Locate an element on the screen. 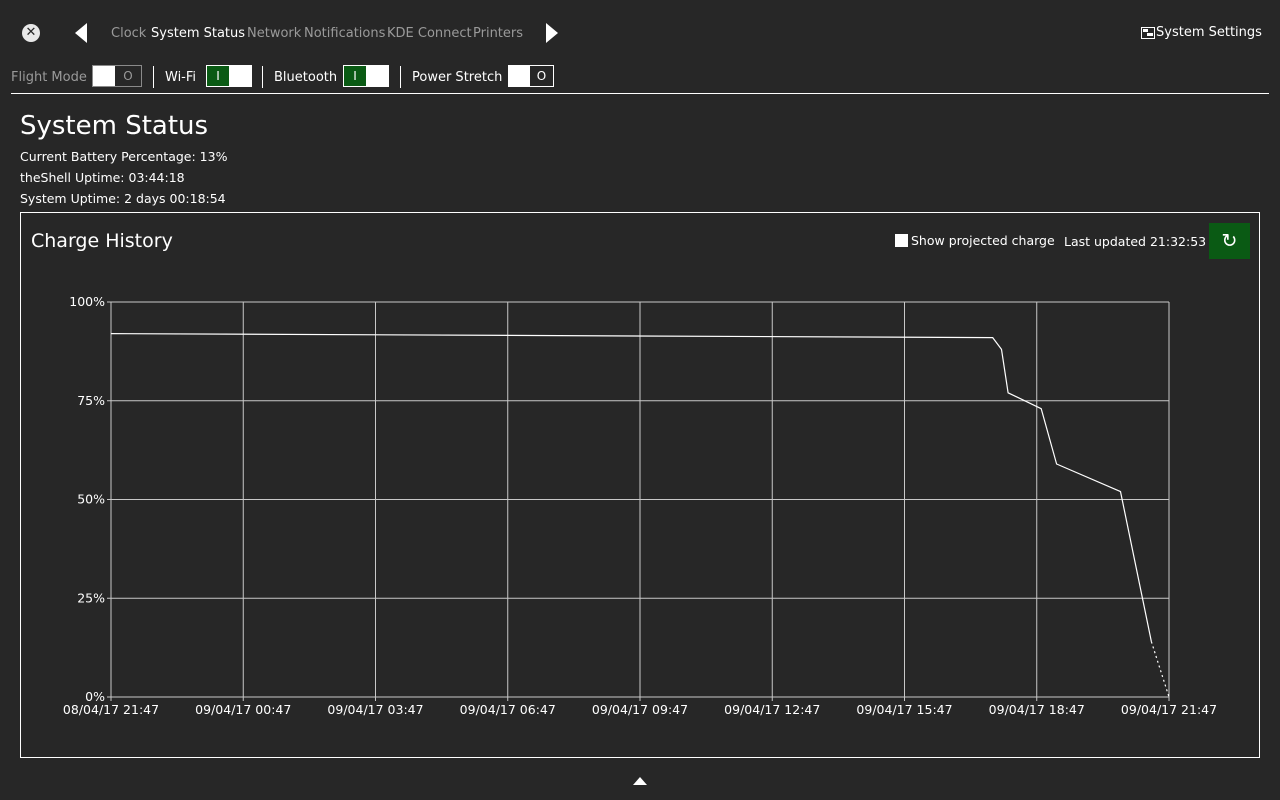 The width and height of the screenshot is (1280, 800). page-title: System Status is located at coordinates (114, 126).